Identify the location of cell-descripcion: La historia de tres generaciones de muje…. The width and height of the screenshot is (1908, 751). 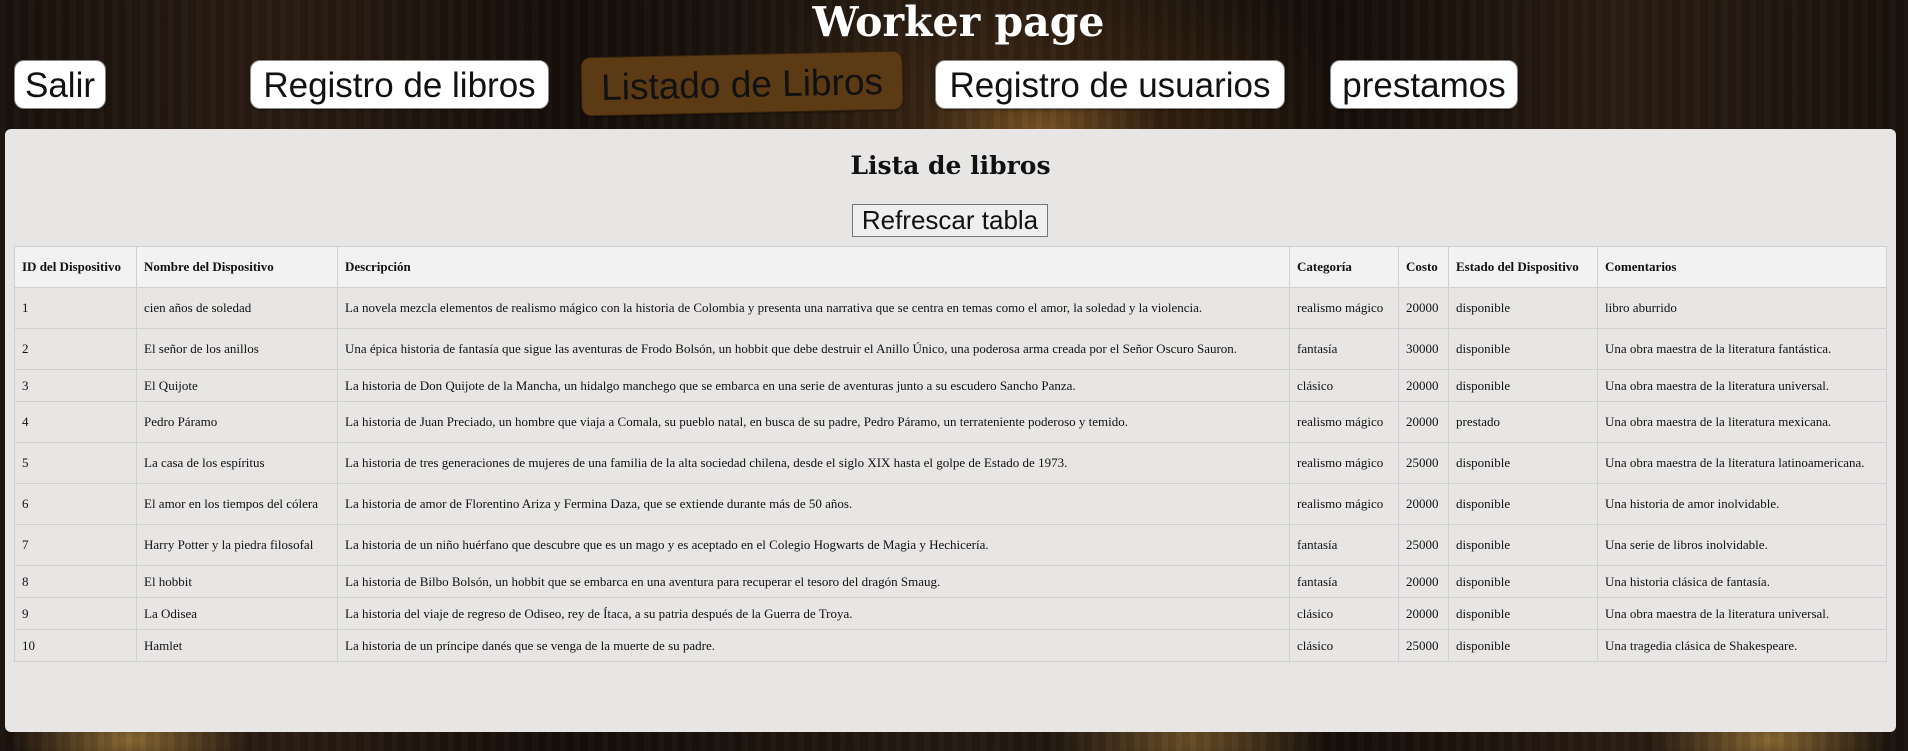
(813, 463).